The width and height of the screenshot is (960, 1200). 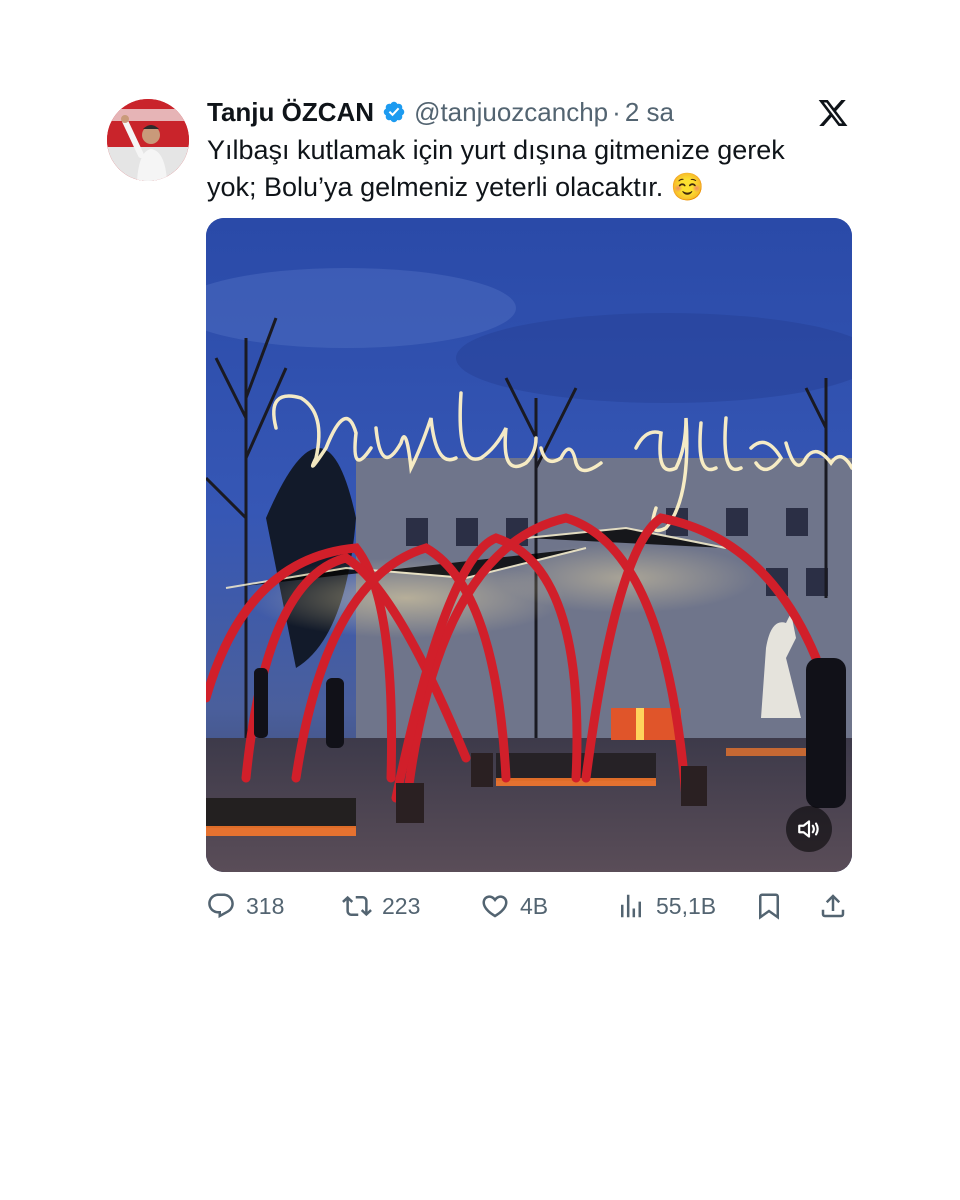 What do you see at coordinates (495, 906) in the screenshot?
I see `heart-icon` at bounding box center [495, 906].